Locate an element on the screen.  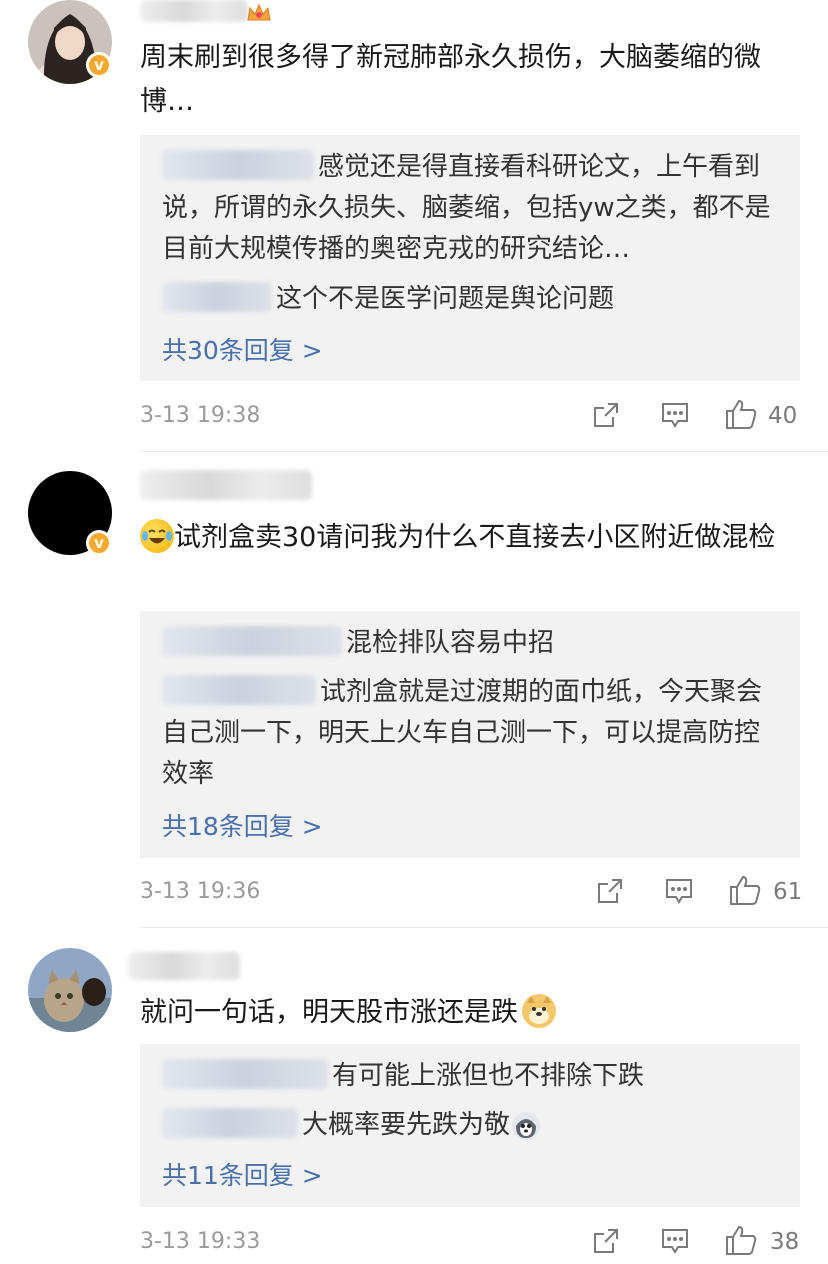
reply-item: 这个不是医学问题是舆论问题 is located at coordinates (472, 299).